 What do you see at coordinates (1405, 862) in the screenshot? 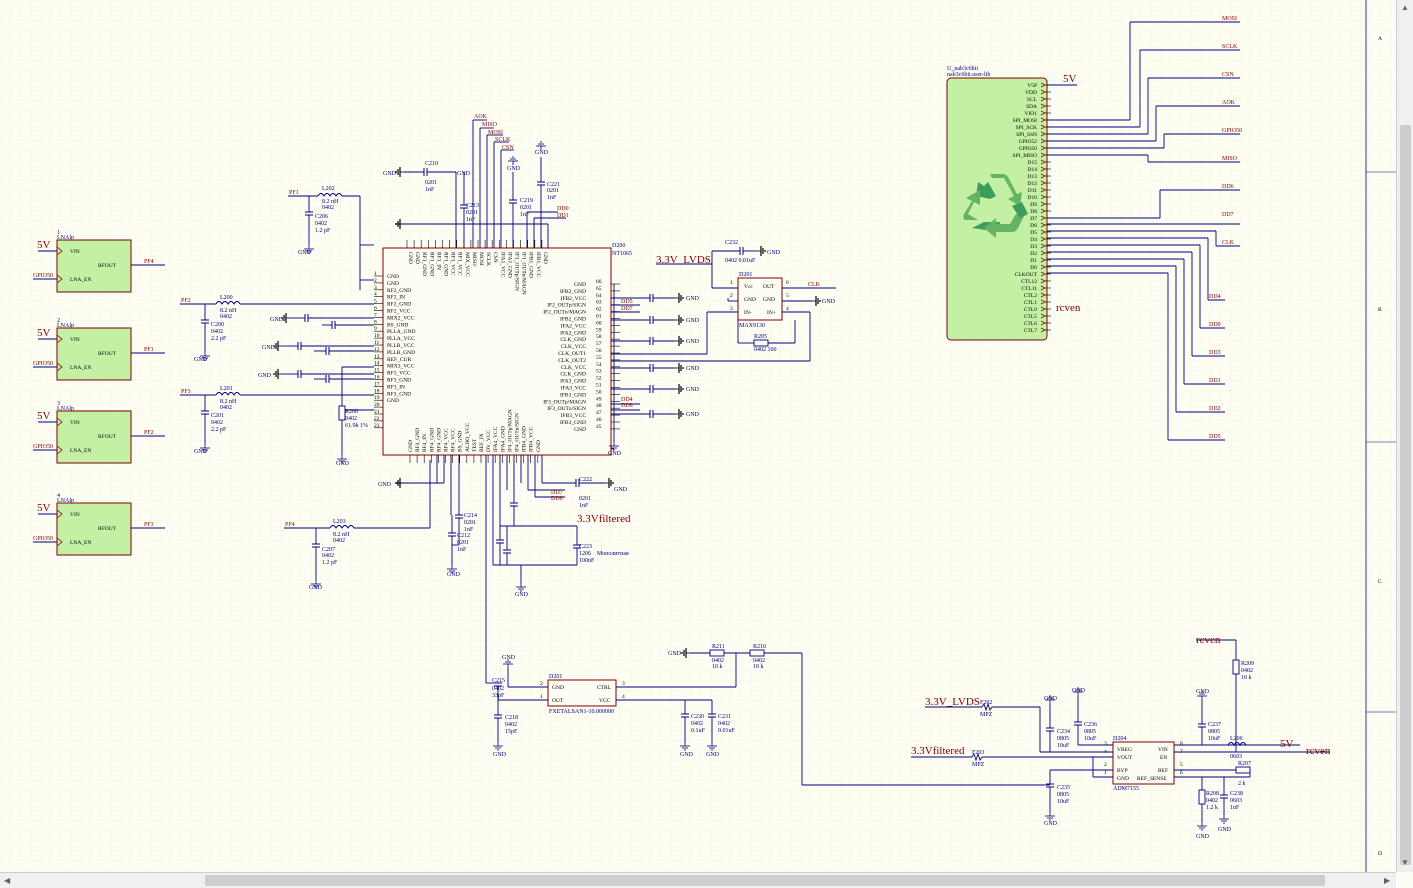
I see `scroll-down-arrow-icon: ▼` at bounding box center [1405, 862].